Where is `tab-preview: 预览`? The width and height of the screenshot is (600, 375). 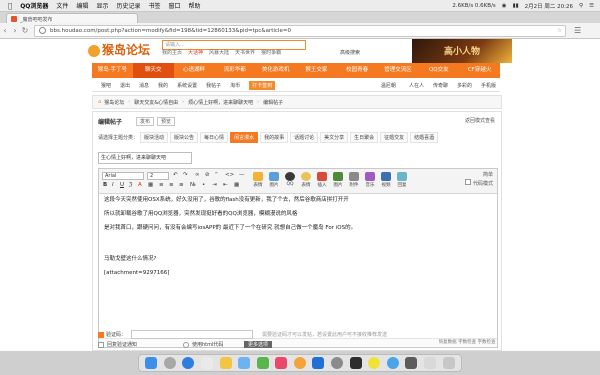 tab-preview: 预览 is located at coordinates (166, 121).